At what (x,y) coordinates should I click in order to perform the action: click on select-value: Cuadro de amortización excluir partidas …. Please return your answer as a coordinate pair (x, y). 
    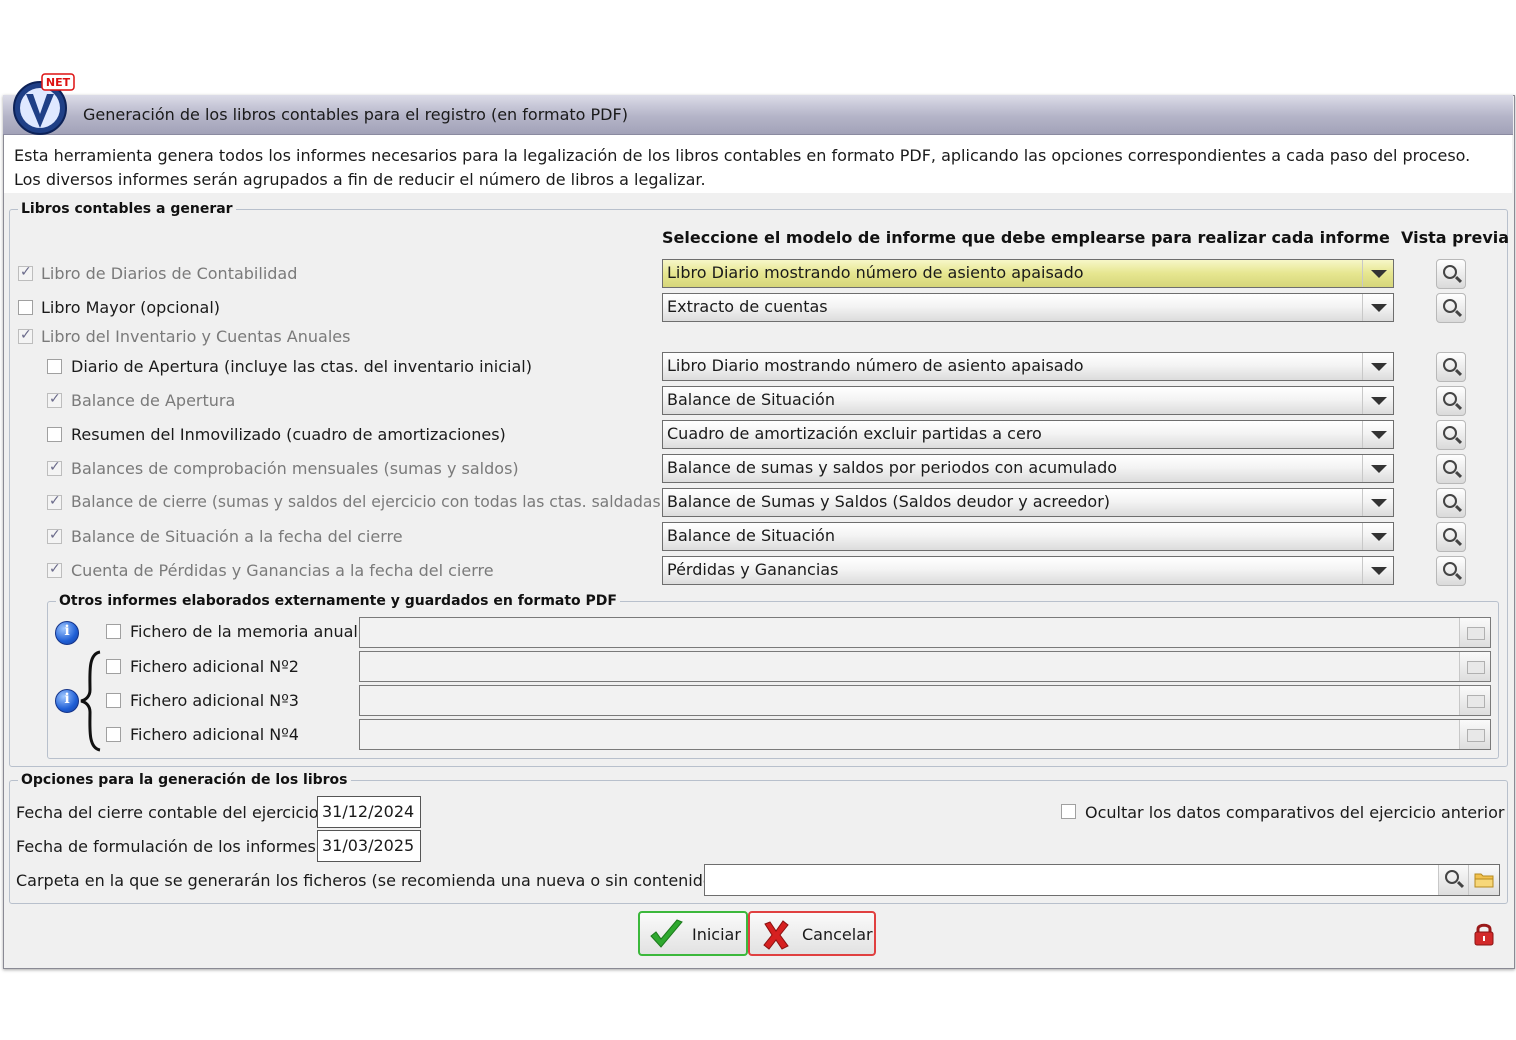
    Looking at the image, I should click on (854, 433).